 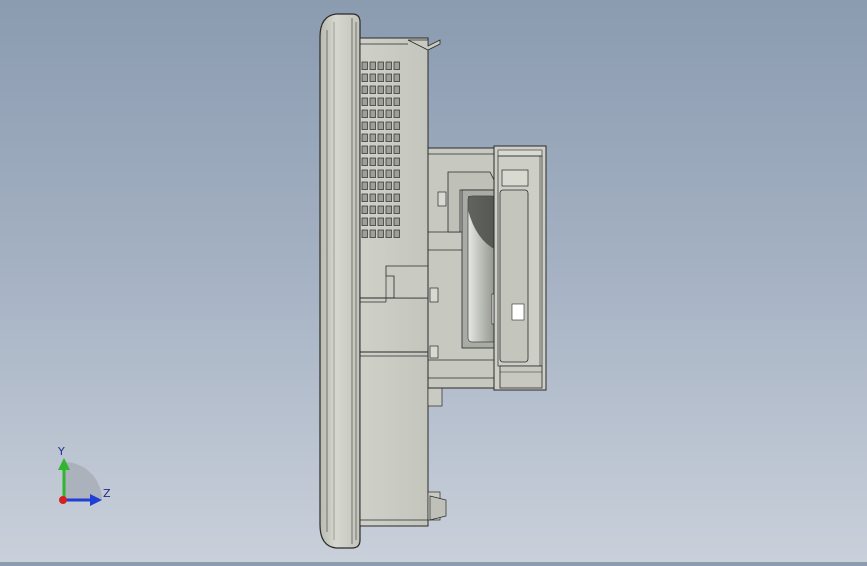 I want to click on x-axis-marker, so click(x=63, y=500).